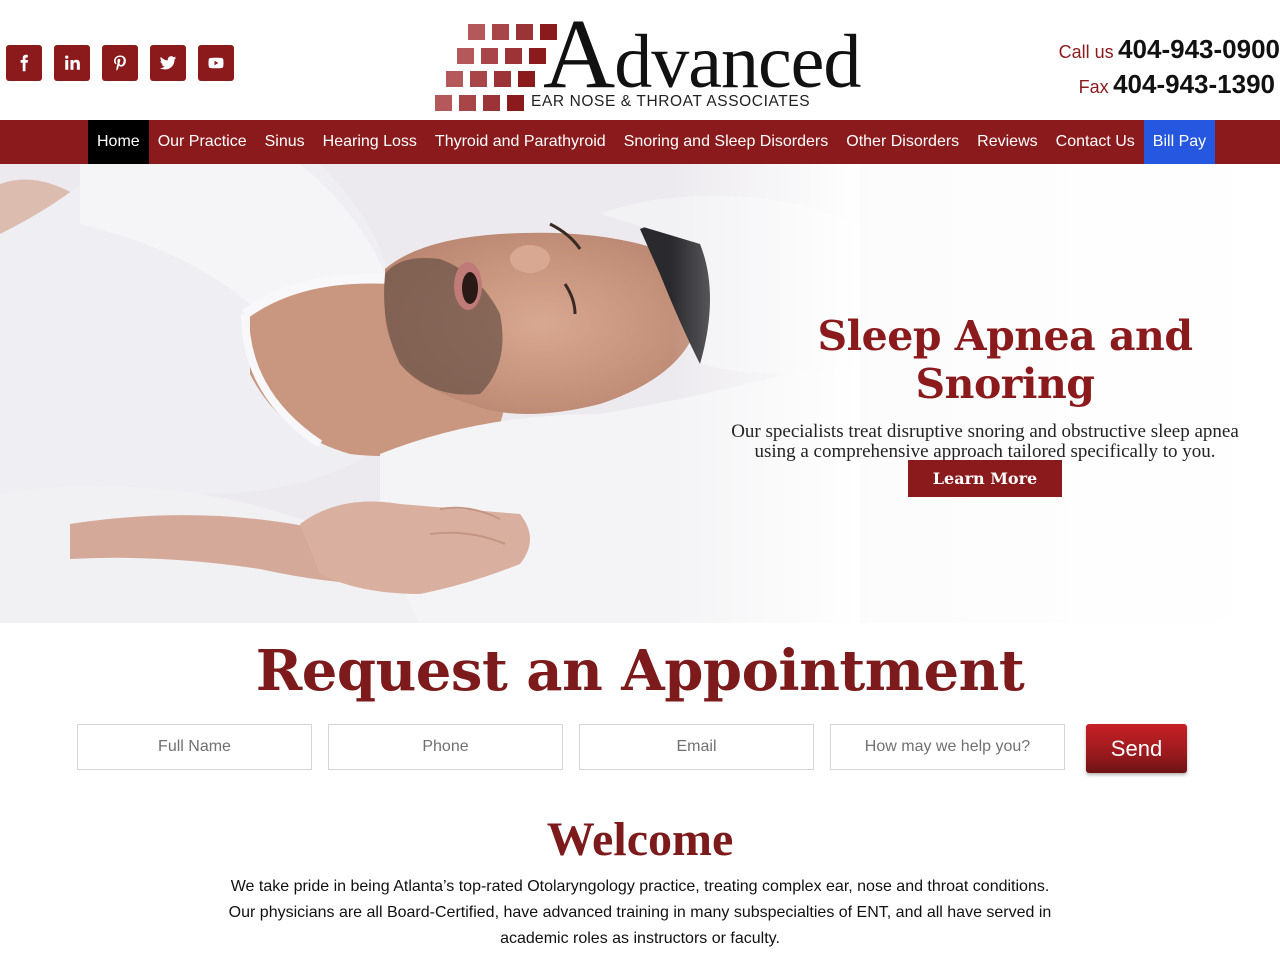 The width and height of the screenshot is (1280, 960). Describe the element at coordinates (671, 101) in the screenshot. I see `logo-subtitle: EAR NOSE & THROAT ASSOCIATES` at that location.